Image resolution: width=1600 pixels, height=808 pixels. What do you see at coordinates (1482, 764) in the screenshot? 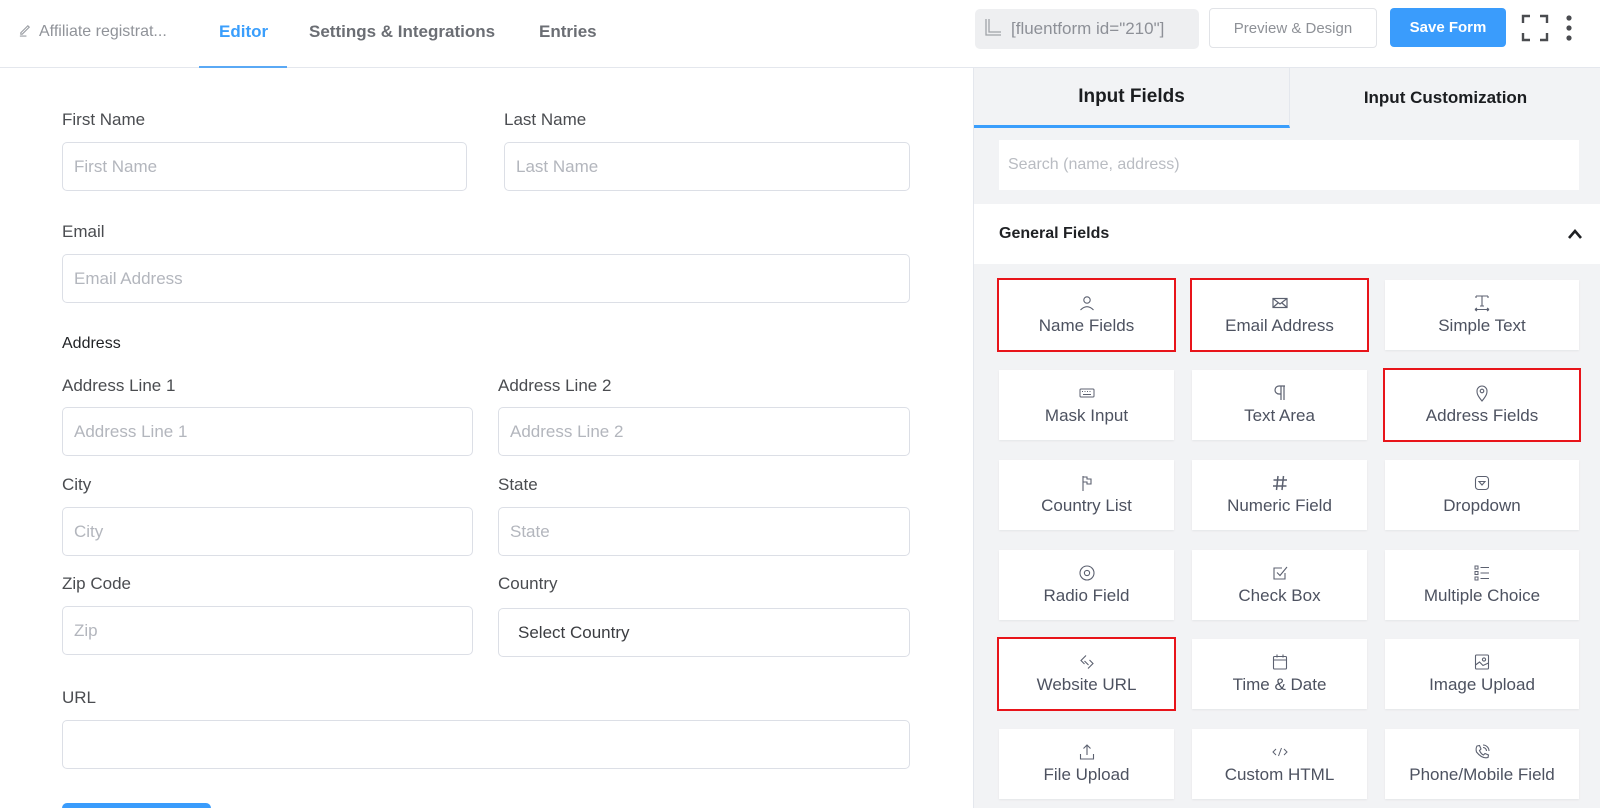
I see `field-card-phone-mobile-field: Phone/Mobile Field` at bounding box center [1482, 764].